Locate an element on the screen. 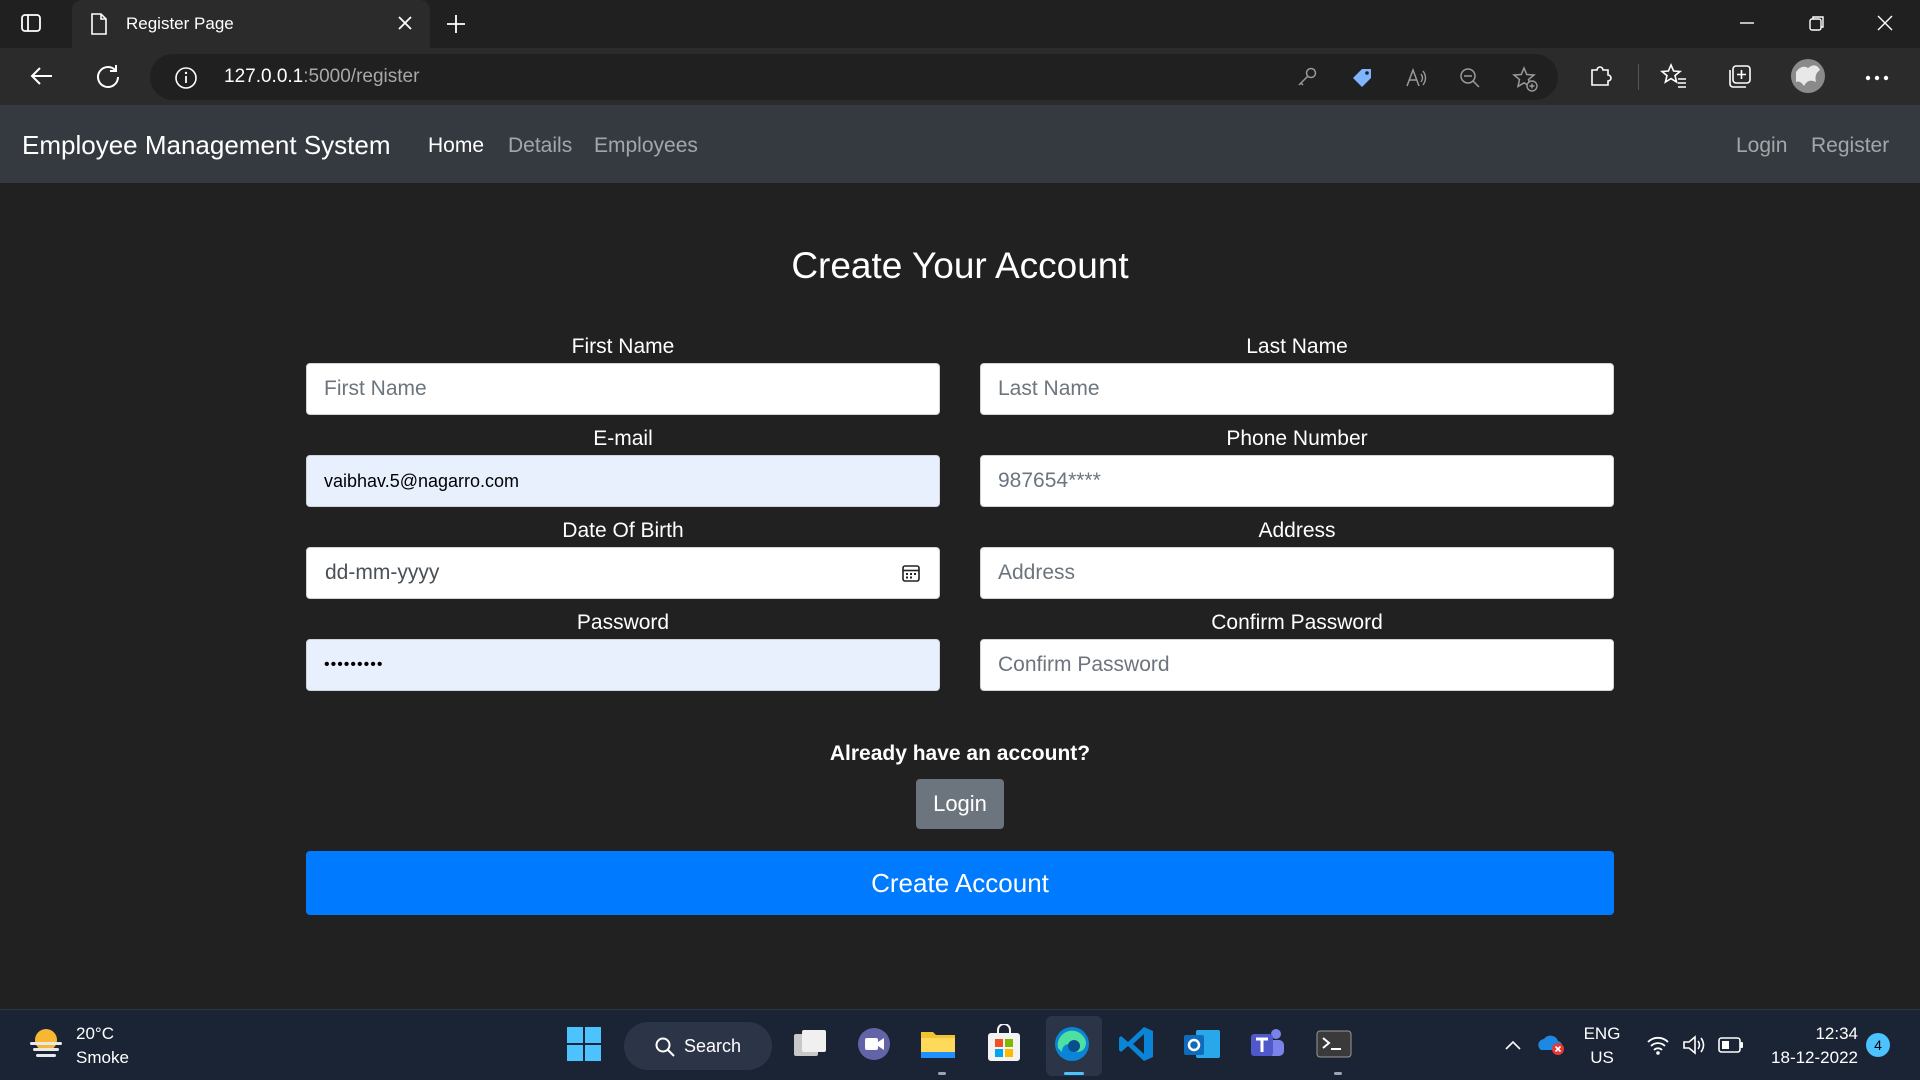 The height and width of the screenshot is (1080, 1920). address-label: Address is located at coordinates (1297, 530).